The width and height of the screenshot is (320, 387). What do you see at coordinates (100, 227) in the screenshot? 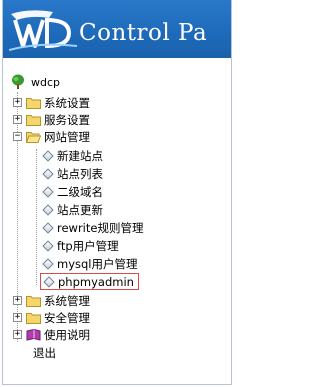
I see `tree-leaf-label: rewrite规则管理` at bounding box center [100, 227].